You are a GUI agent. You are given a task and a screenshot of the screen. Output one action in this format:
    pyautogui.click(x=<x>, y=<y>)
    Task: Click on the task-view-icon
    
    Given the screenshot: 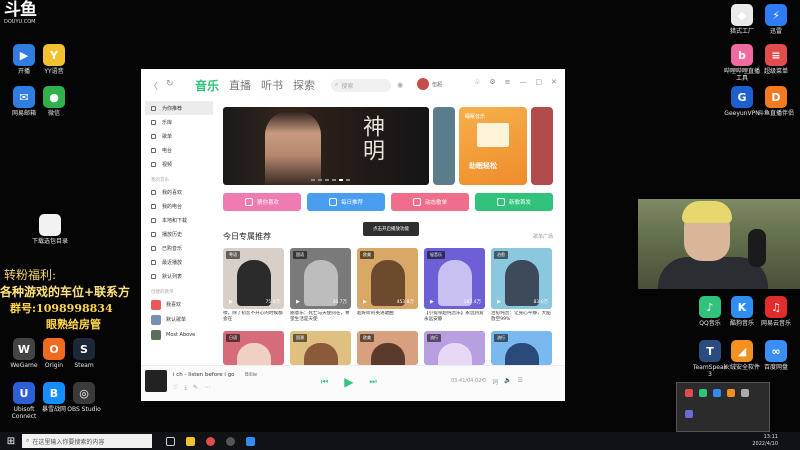 What is the action you would take?
    pyautogui.click(x=170, y=441)
    